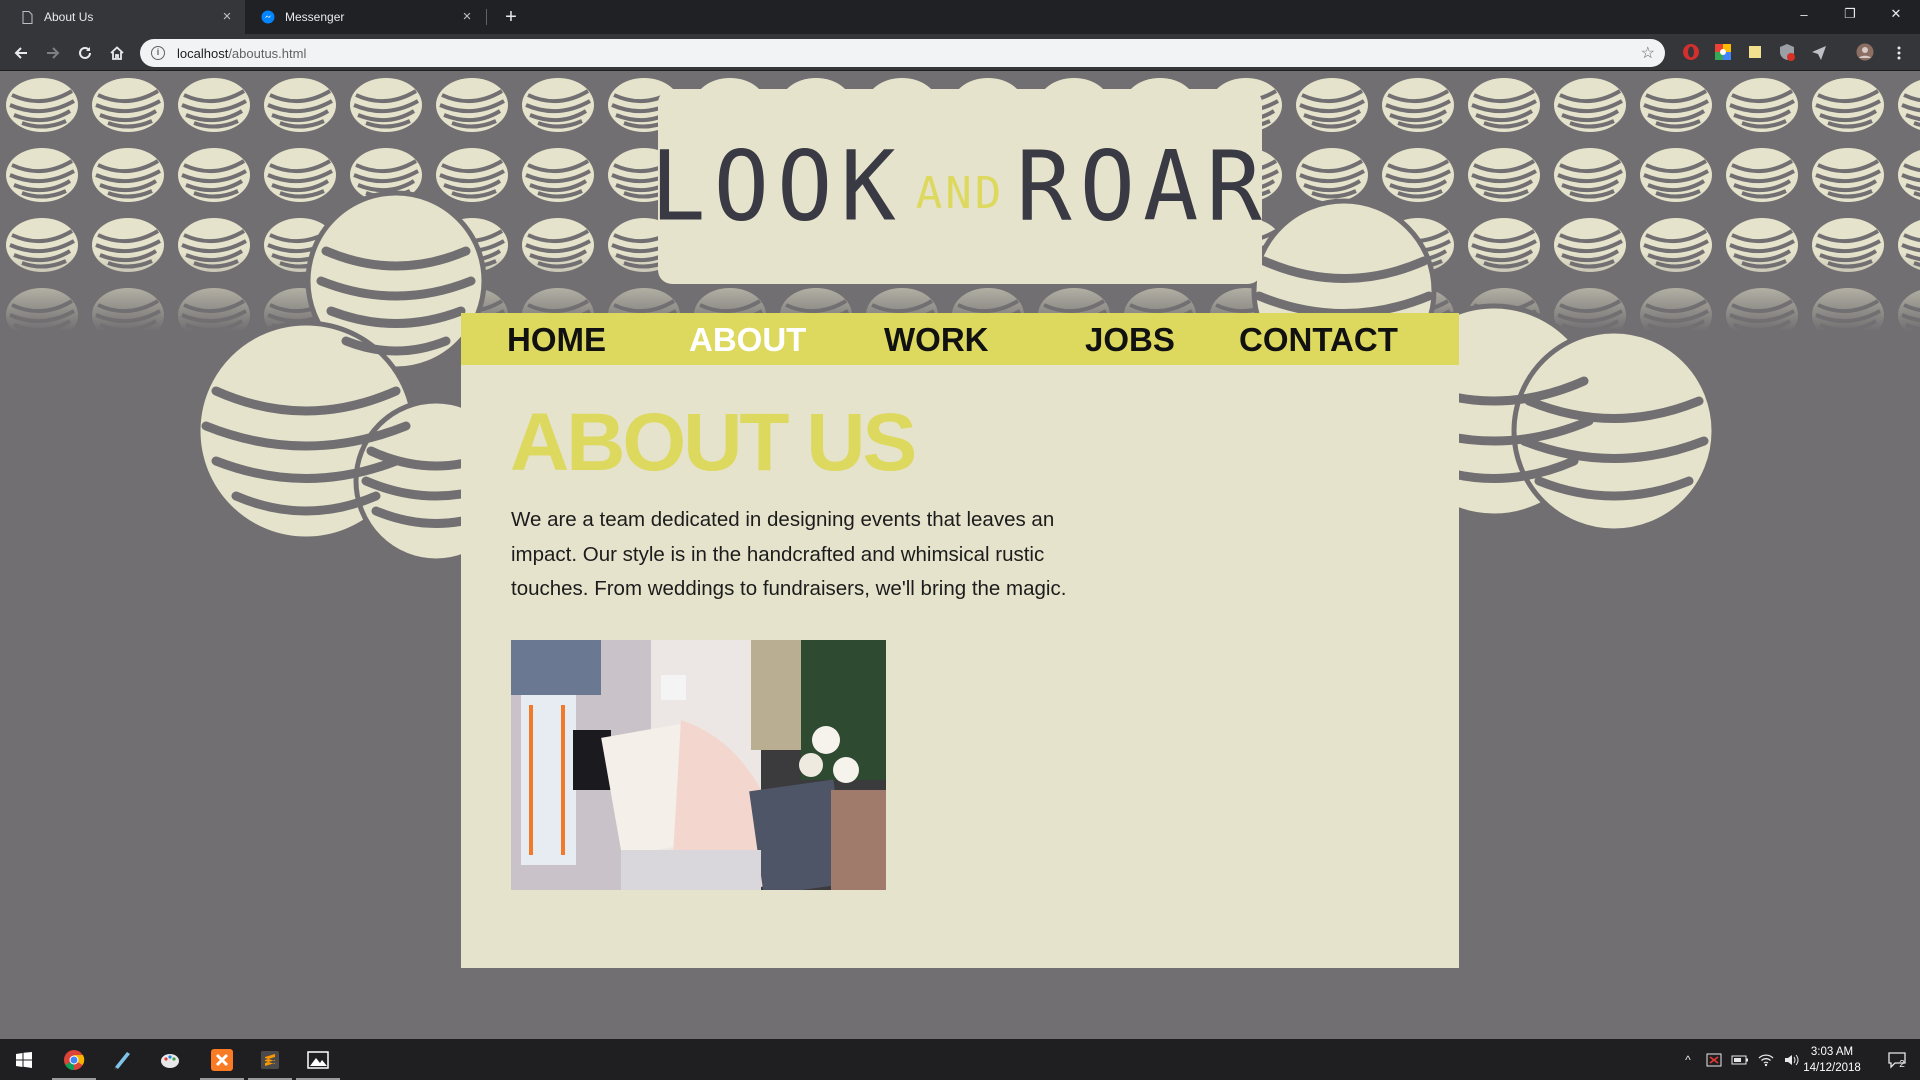 This screenshot has width=1920, height=1080. I want to click on taskbar-photos, so click(318, 1059).